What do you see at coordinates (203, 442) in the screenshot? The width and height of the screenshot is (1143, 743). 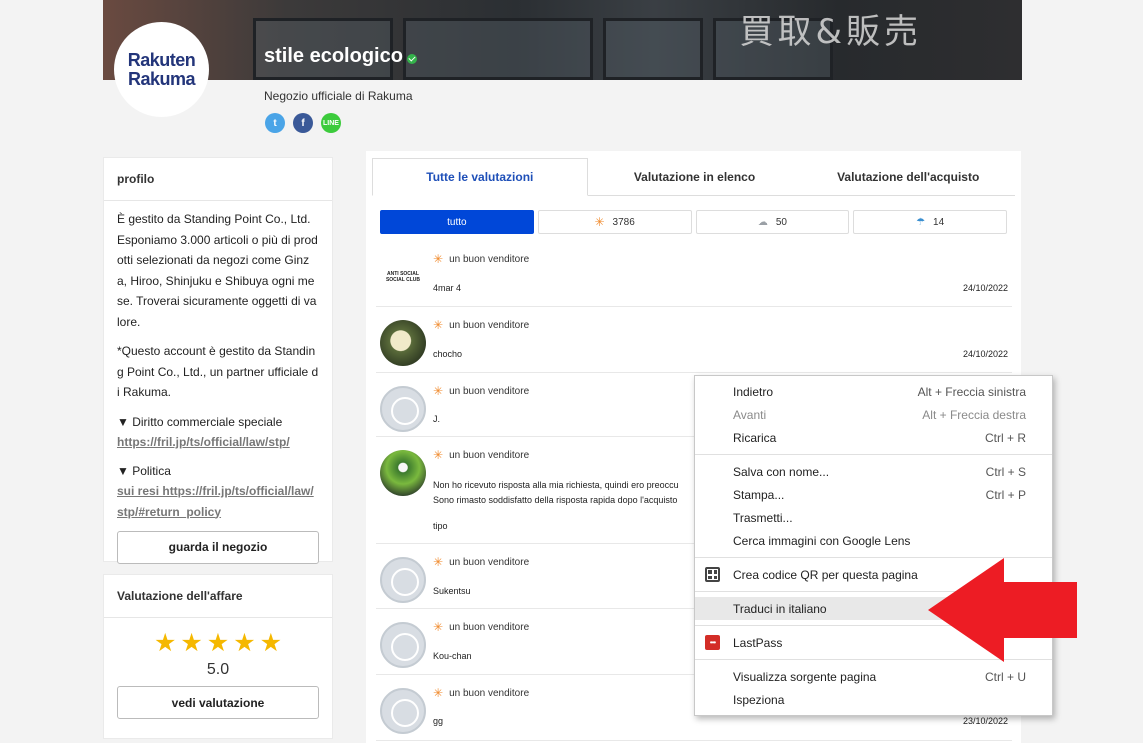 I see `law-link: https://fril.jp/ts/official/law/stp/` at bounding box center [203, 442].